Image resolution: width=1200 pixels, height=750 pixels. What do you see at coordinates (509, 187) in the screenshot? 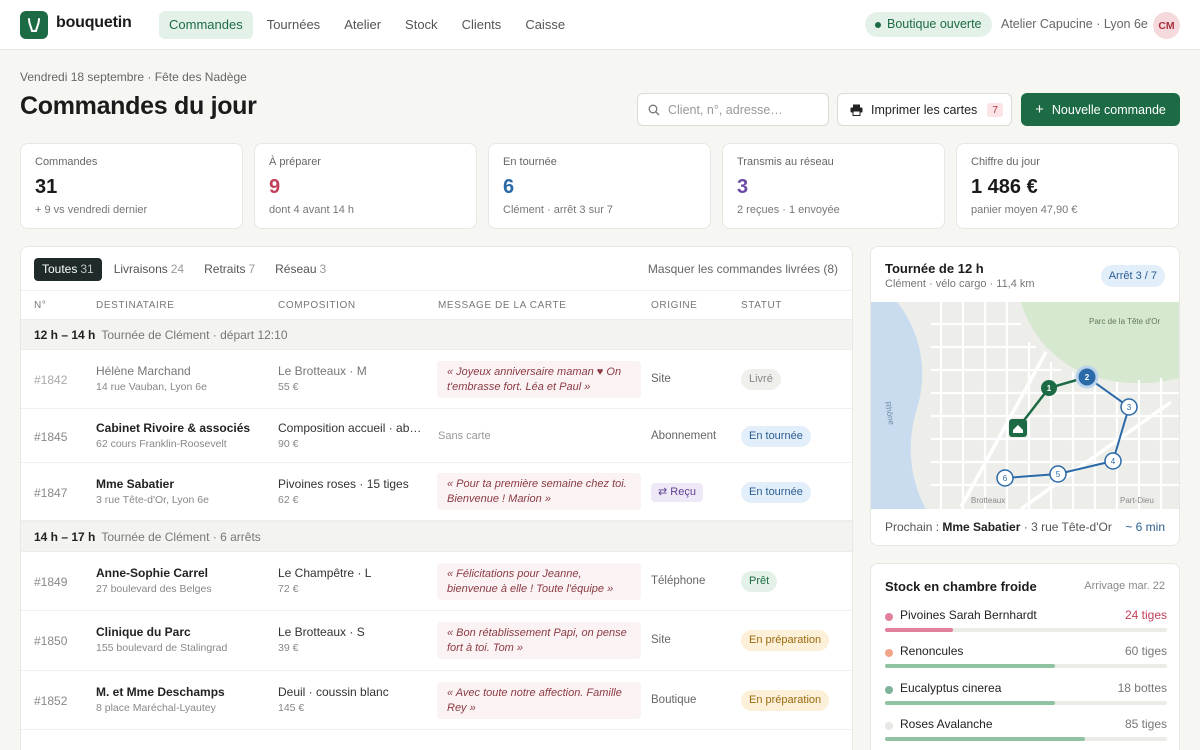
I see `stat-value: 6` at bounding box center [509, 187].